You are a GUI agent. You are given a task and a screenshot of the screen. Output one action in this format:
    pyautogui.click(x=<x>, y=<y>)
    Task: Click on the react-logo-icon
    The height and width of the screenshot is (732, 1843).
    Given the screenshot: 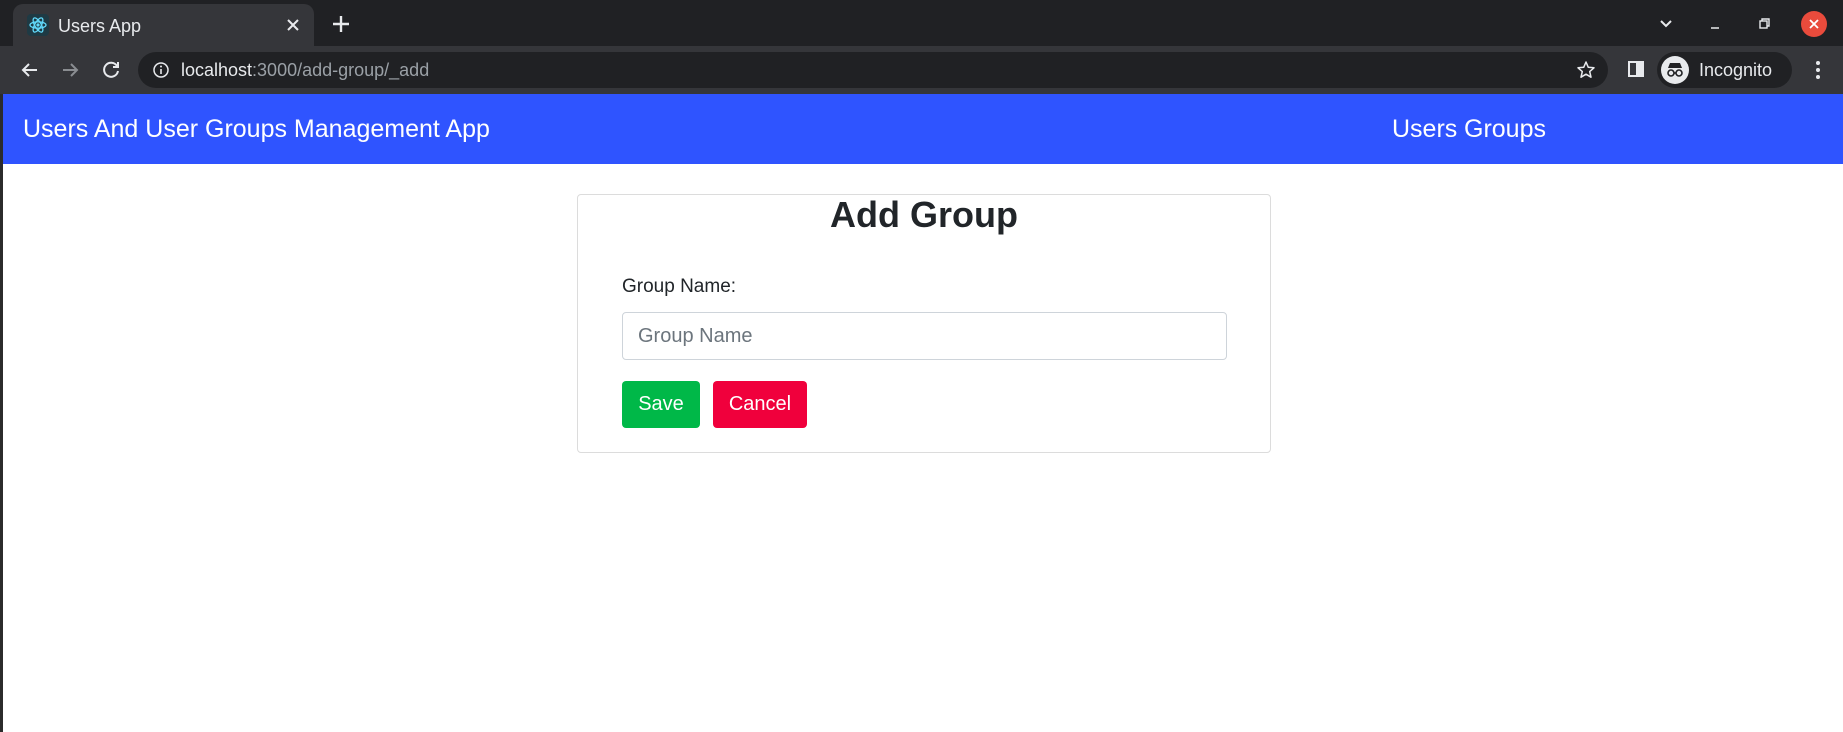 What is the action you would take?
    pyautogui.click(x=38, y=25)
    